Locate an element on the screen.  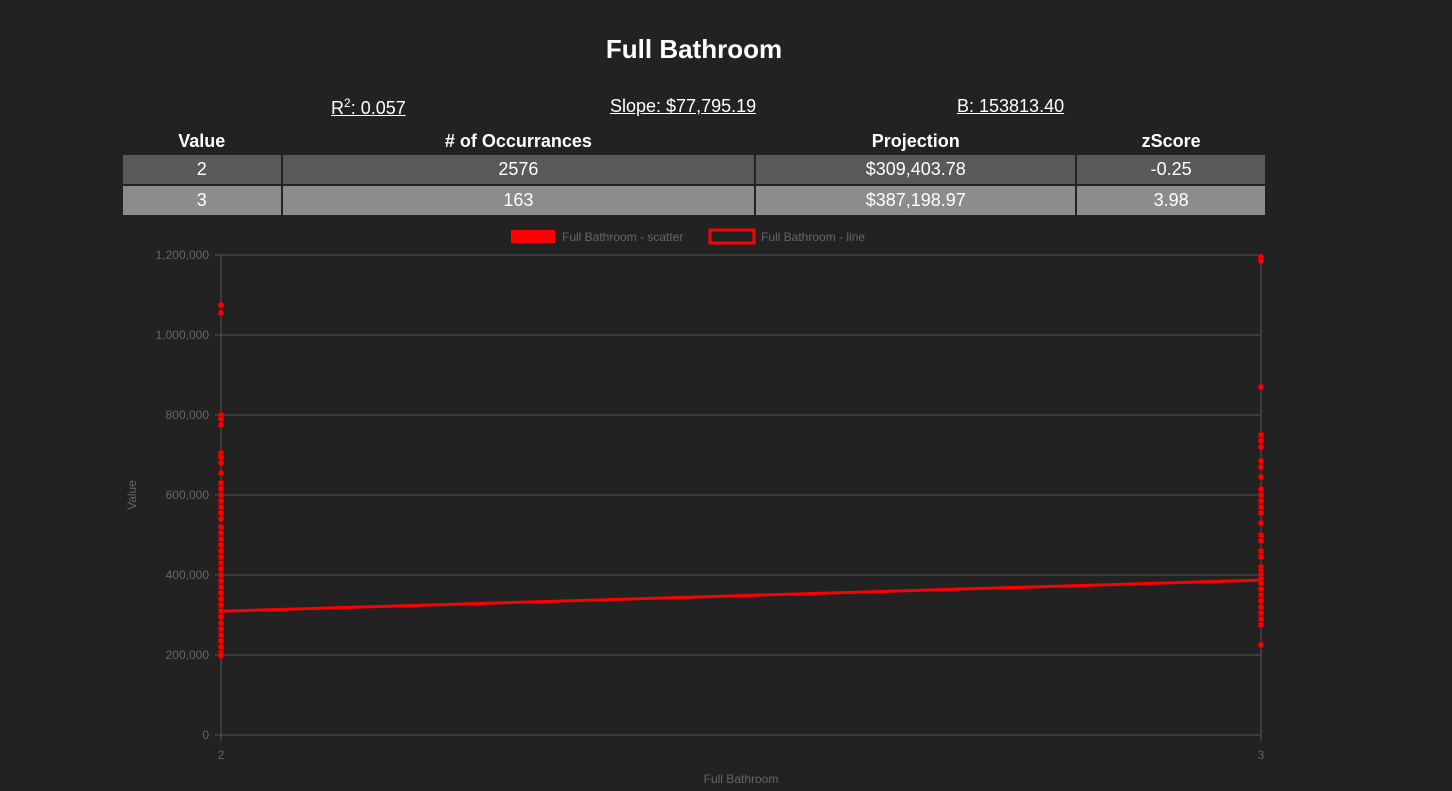
x-axis-title: Full Bathroom is located at coordinates (741, 779).